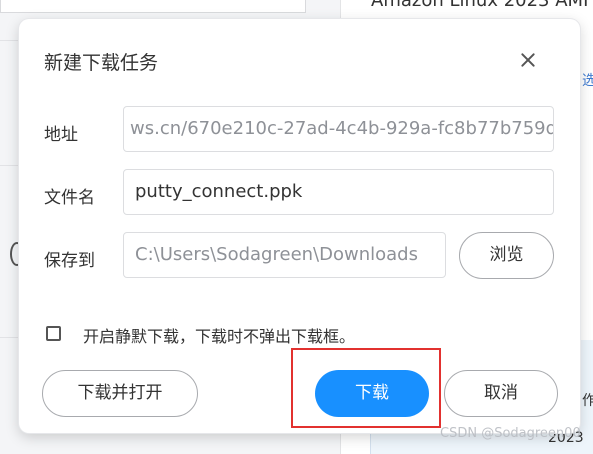  What do you see at coordinates (501, 393) in the screenshot?
I see `cancel-button: 取消` at bounding box center [501, 393].